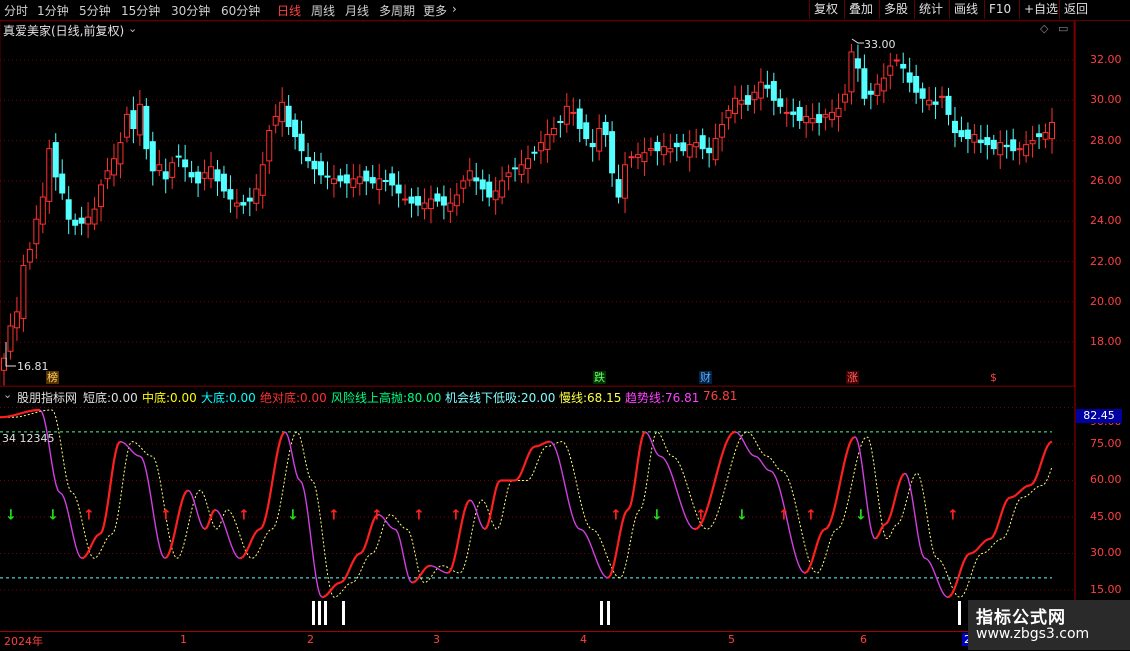  I want to click on period-more: 更多, so click(435, 10).